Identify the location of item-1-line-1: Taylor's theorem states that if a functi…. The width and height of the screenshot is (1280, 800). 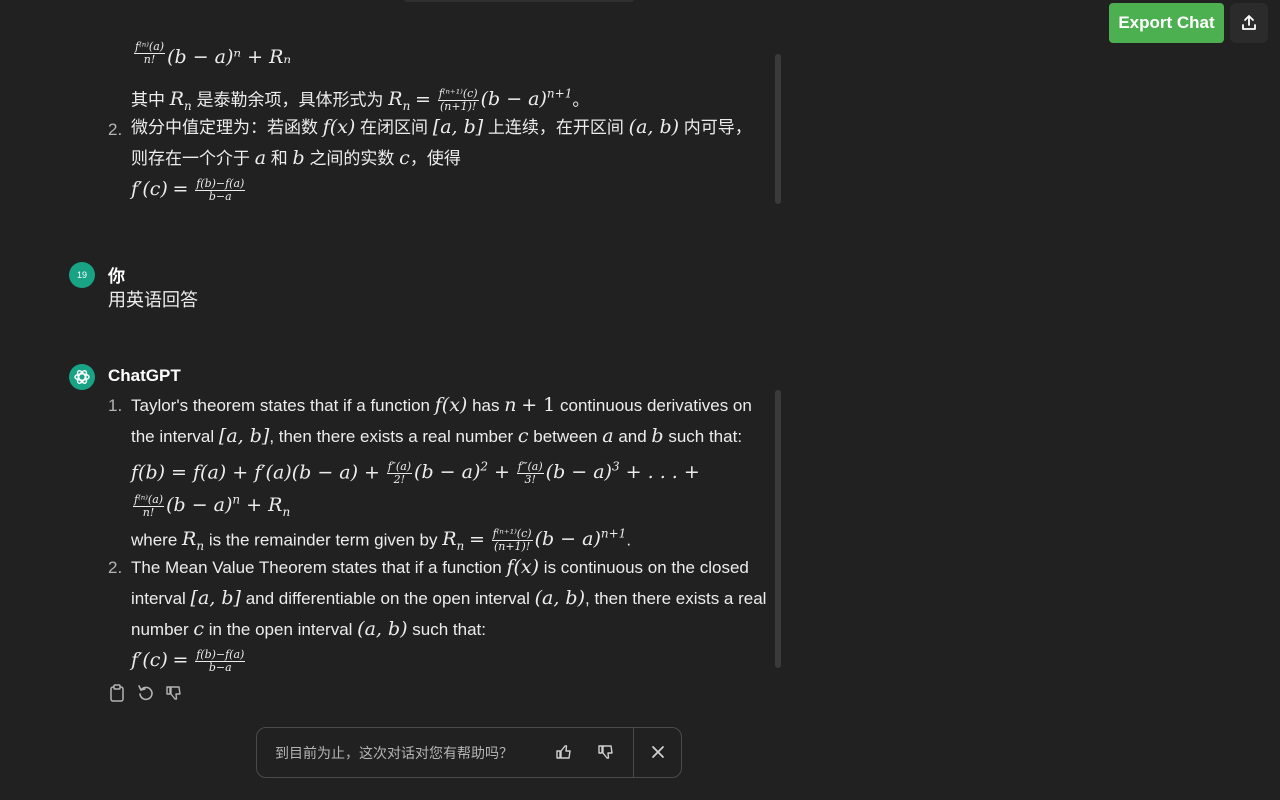
(441, 405).